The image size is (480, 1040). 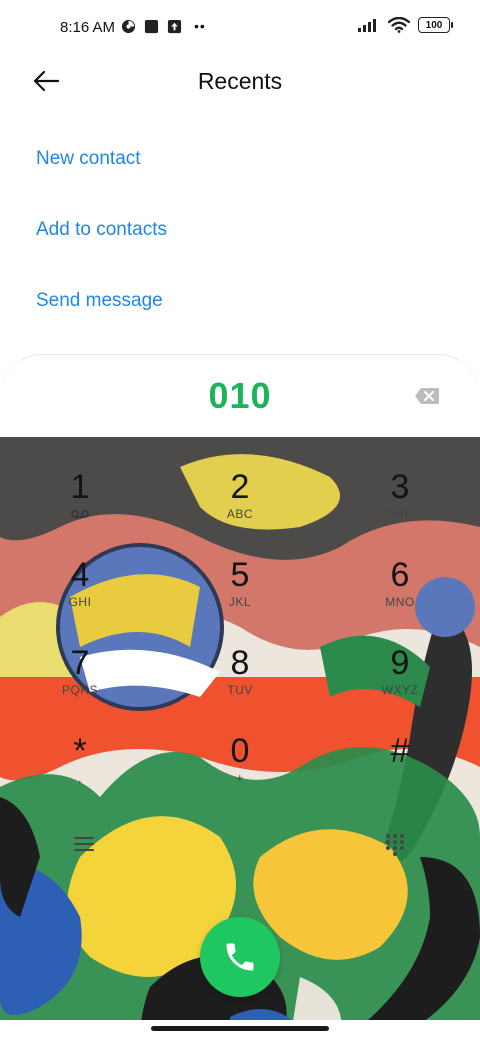 I want to click on key-hash: #, so click(x=400, y=759).